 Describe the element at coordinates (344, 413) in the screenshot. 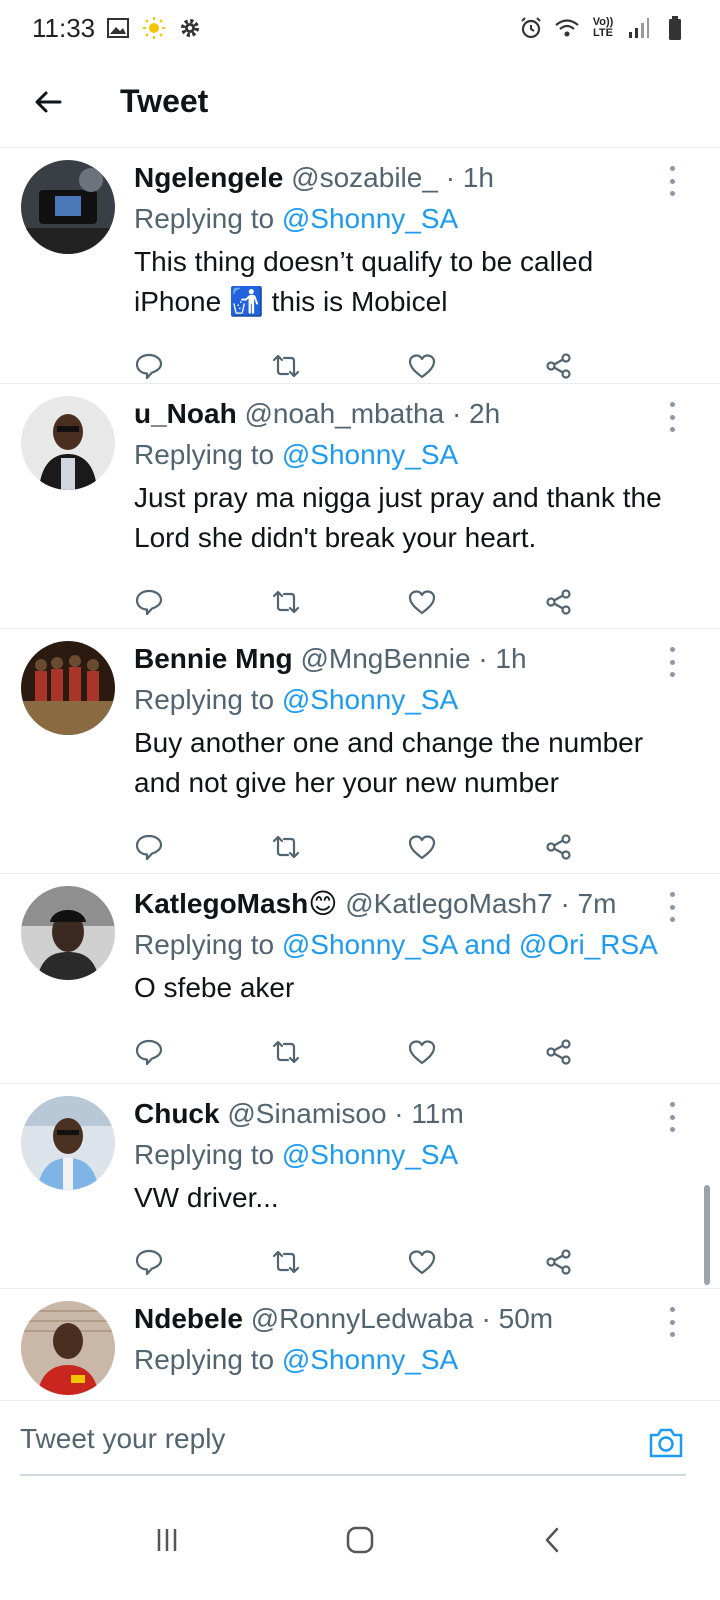

I see `author-handle: @noah_mbatha` at that location.